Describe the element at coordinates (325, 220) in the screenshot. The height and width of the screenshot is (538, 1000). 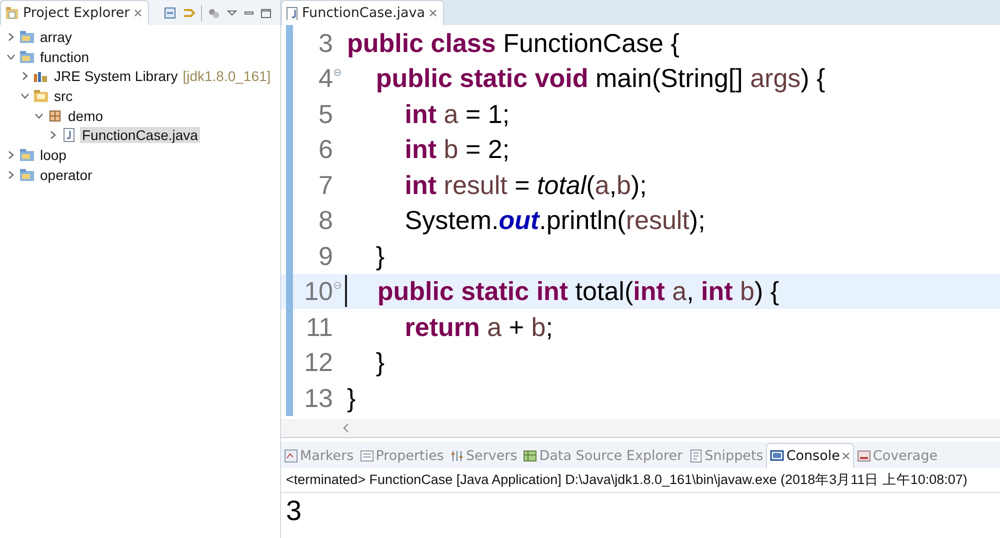
I see `line-number: 8` at that location.